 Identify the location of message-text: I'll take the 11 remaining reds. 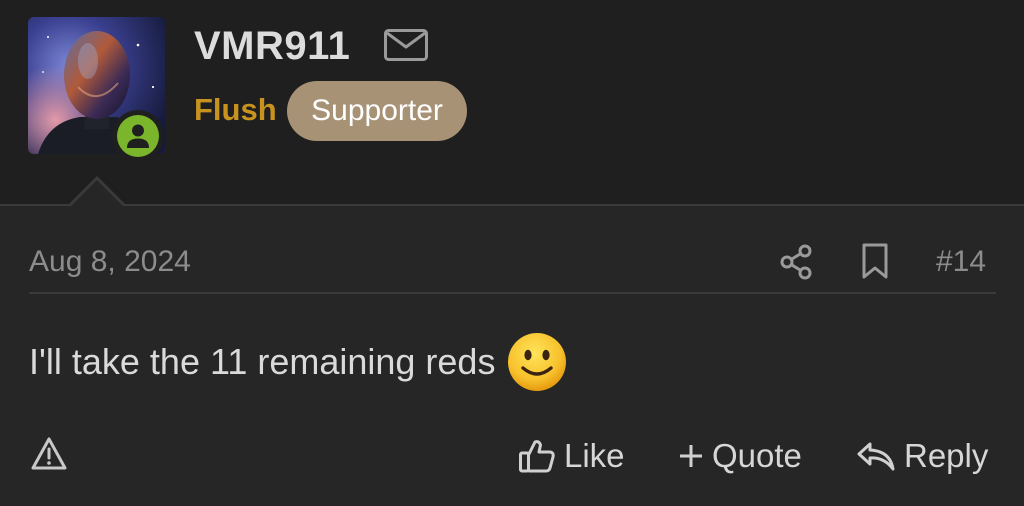
(262, 361).